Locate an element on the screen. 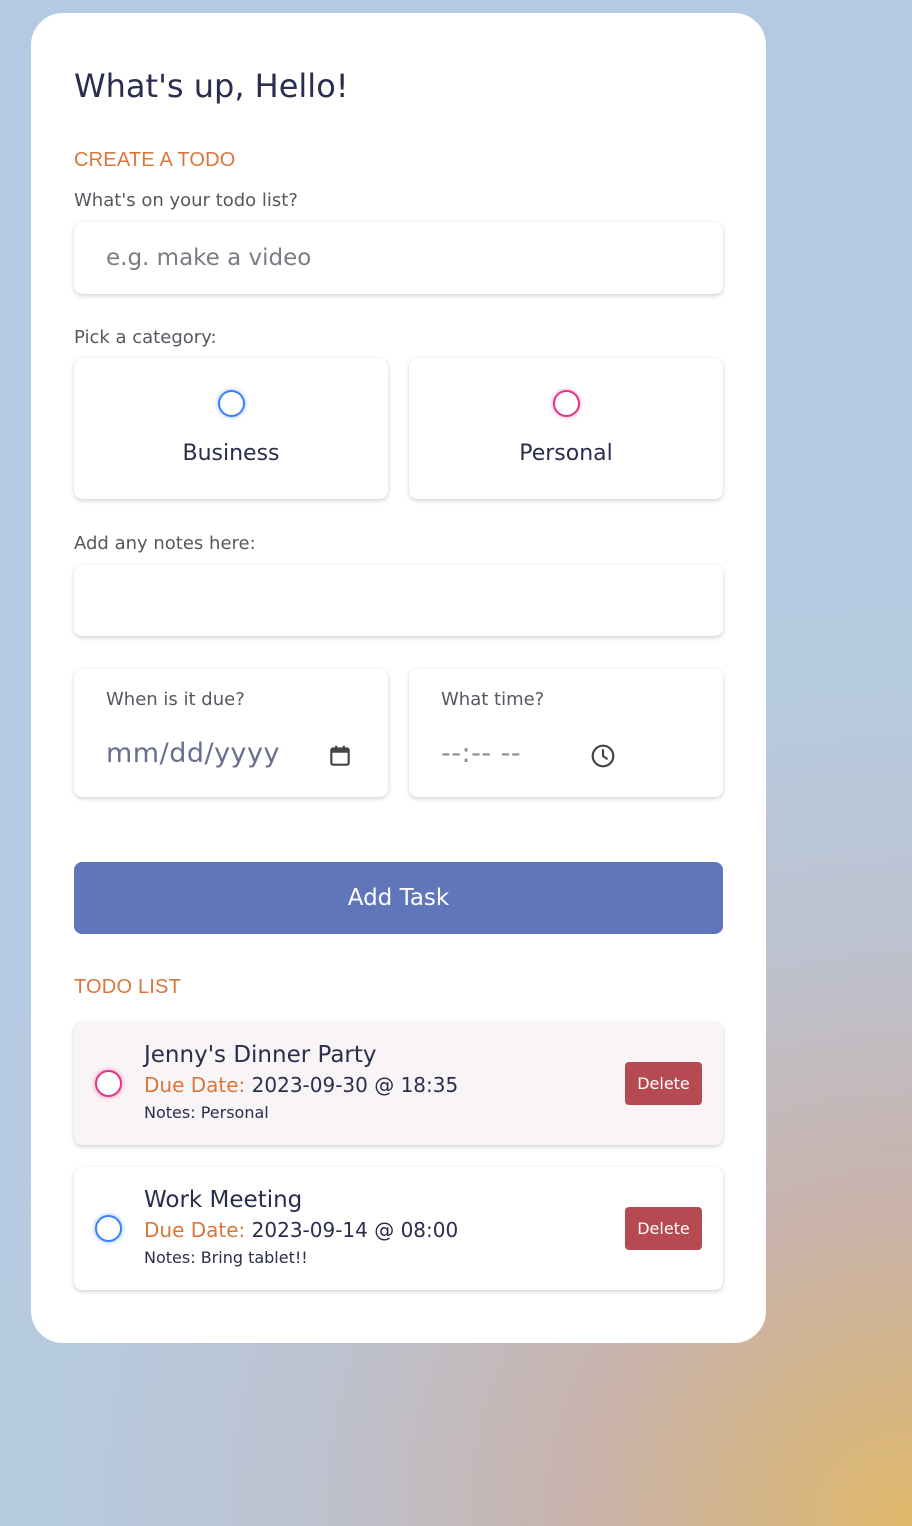 This screenshot has height=1526, width=912. todo-input-placeholder: e.g. make a video is located at coordinates (209, 258).